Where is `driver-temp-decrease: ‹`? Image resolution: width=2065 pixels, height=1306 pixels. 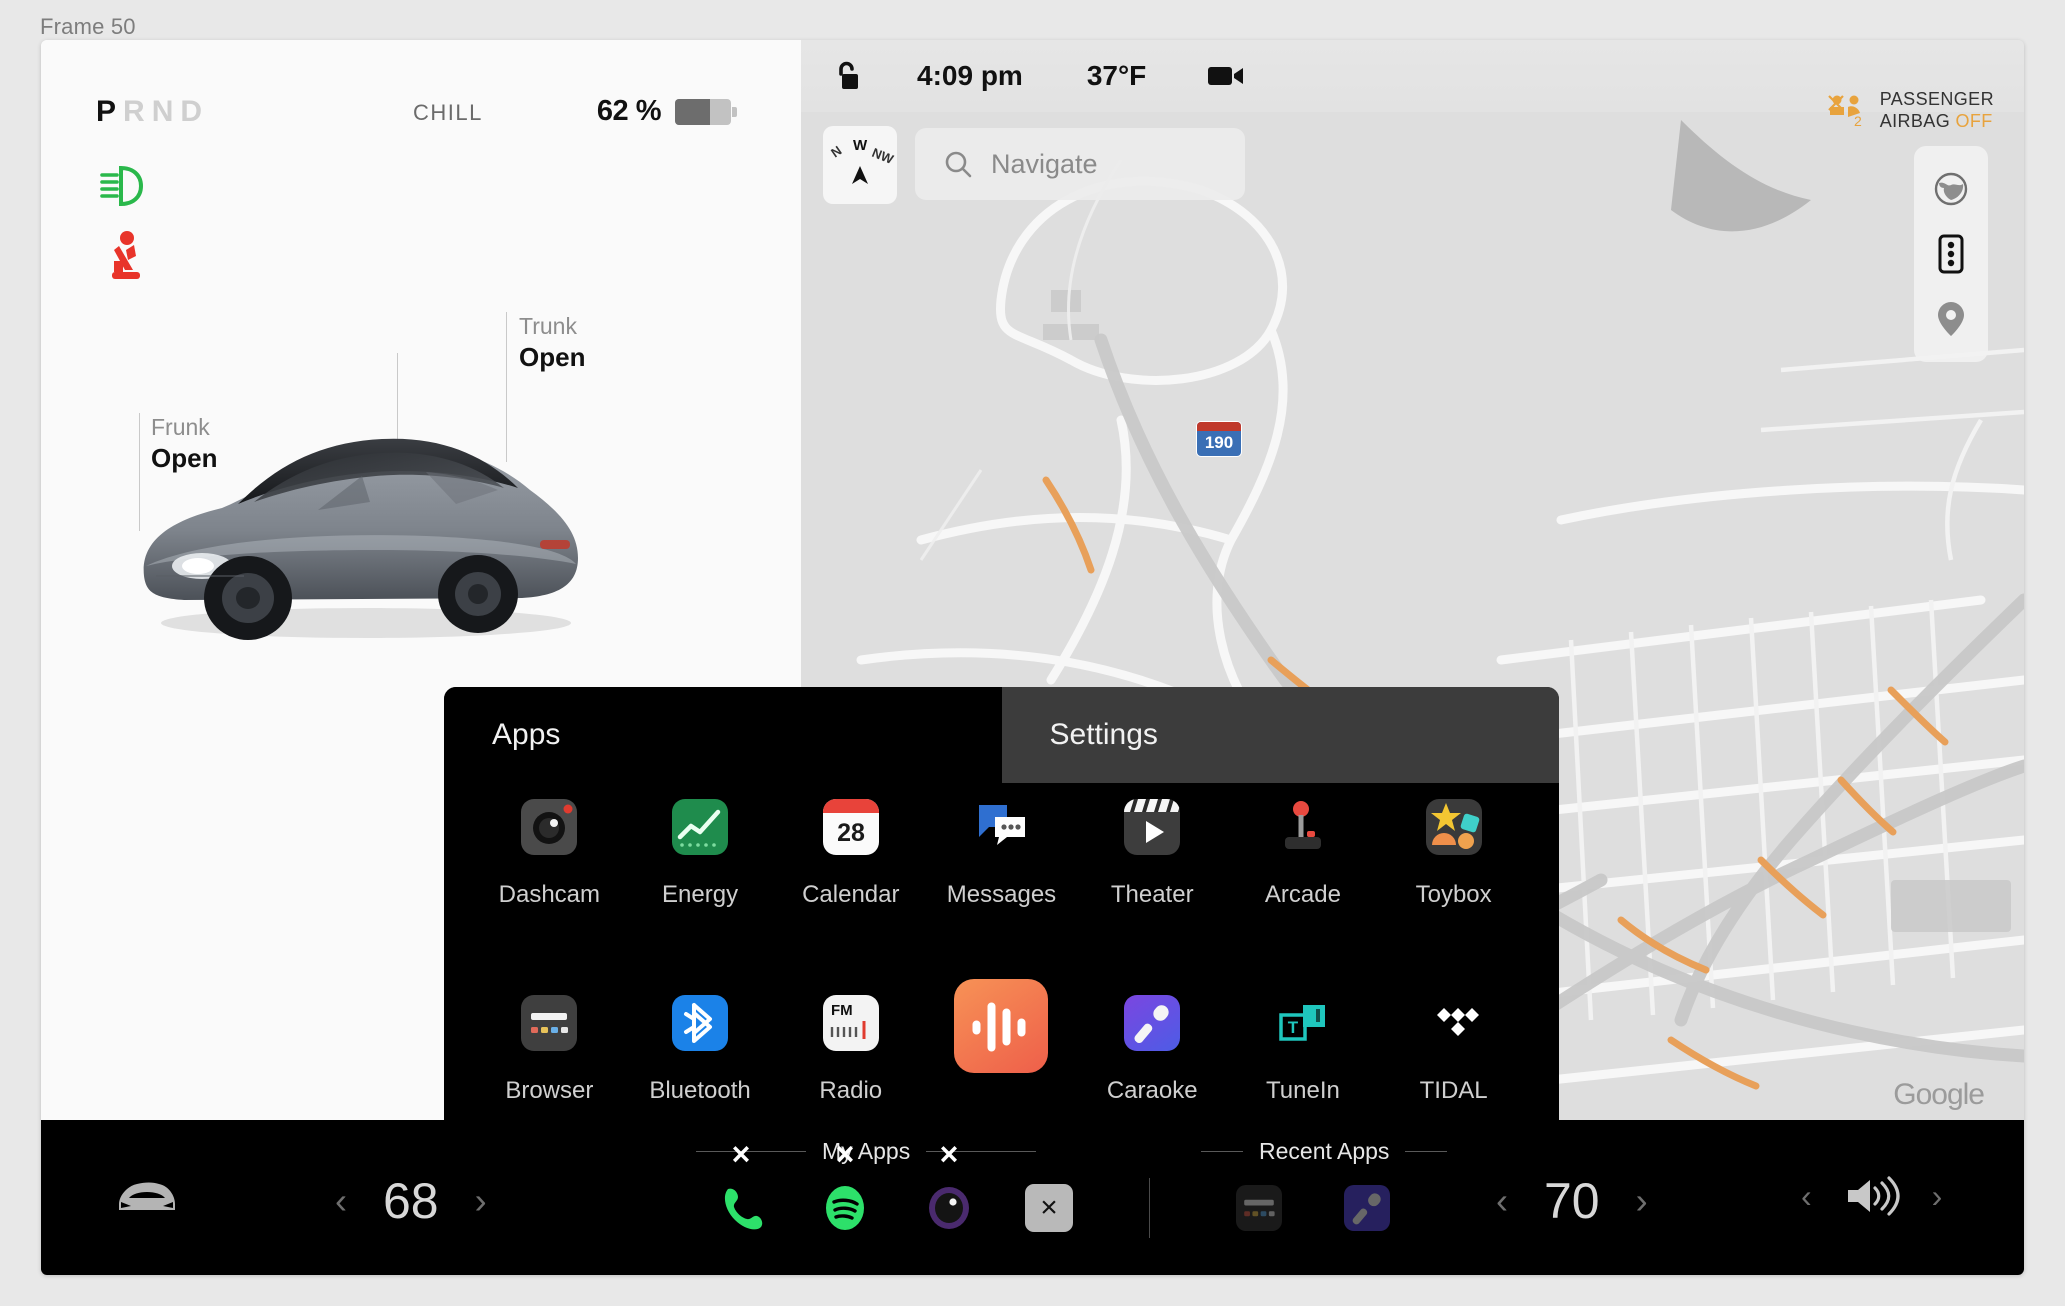
driver-temp-decrease: ‹ is located at coordinates (341, 1201).